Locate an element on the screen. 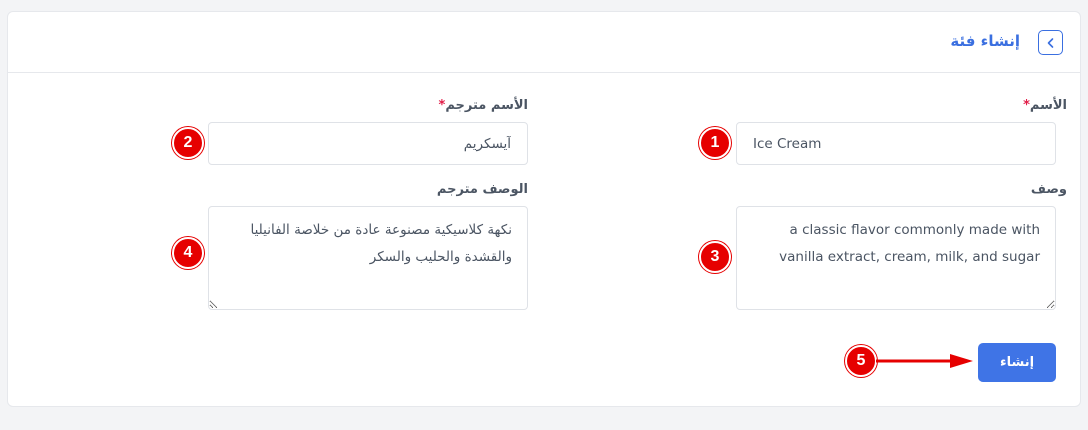 The width and height of the screenshot is (1088, 430). page-title: إنشاء فئة is located at coordinates (985, 41).